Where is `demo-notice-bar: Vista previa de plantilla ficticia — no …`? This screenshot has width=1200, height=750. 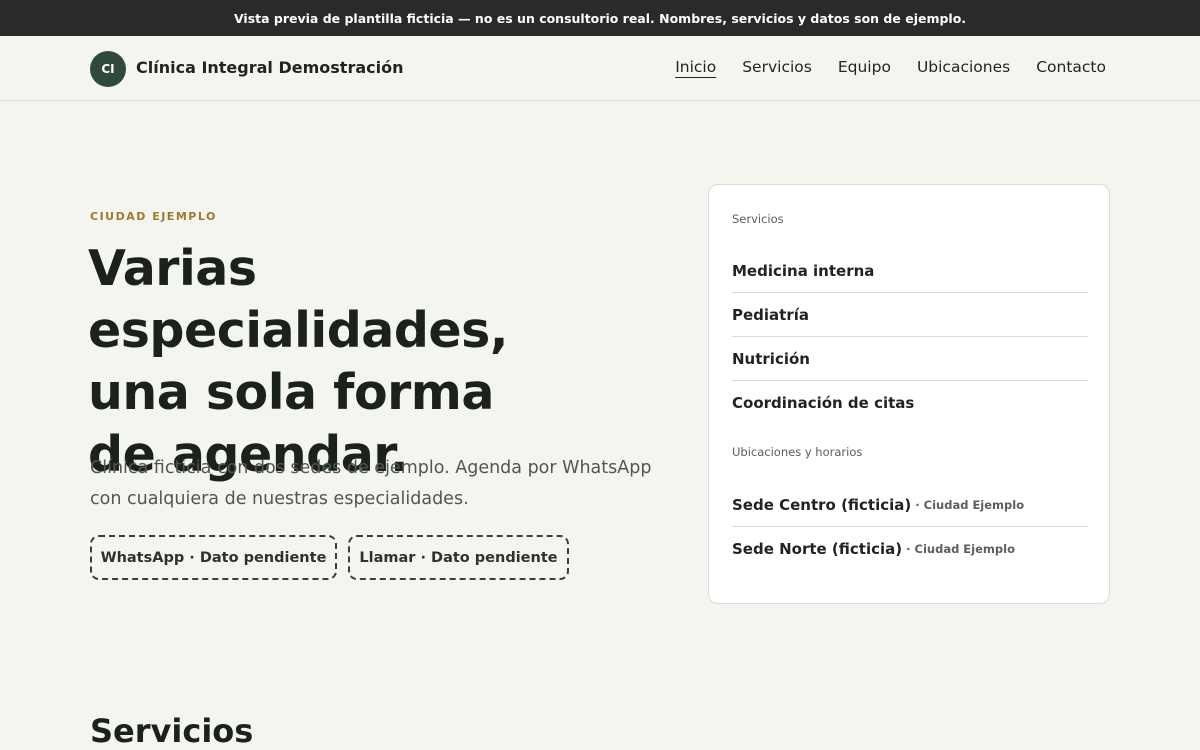 demo-notice-bar: Vista previa de plantilla ficticia — no … is located at coordinates (600, 18).